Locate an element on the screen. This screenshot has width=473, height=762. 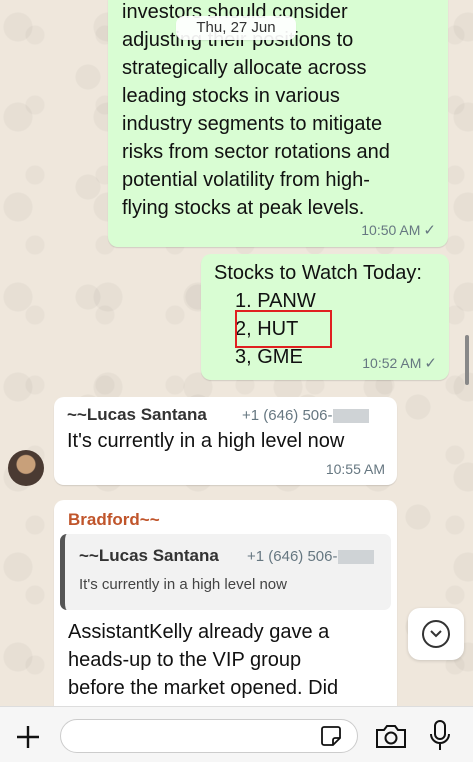
sender-phone: +1 (646) 506- is located at coordinates (306, 415).